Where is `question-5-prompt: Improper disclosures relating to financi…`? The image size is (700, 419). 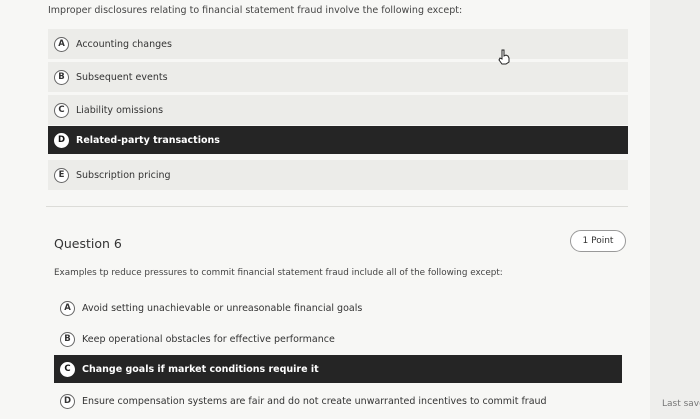 question-5-prompt: Improper disclosures relating to financi… is located at coordinates (255, 10).